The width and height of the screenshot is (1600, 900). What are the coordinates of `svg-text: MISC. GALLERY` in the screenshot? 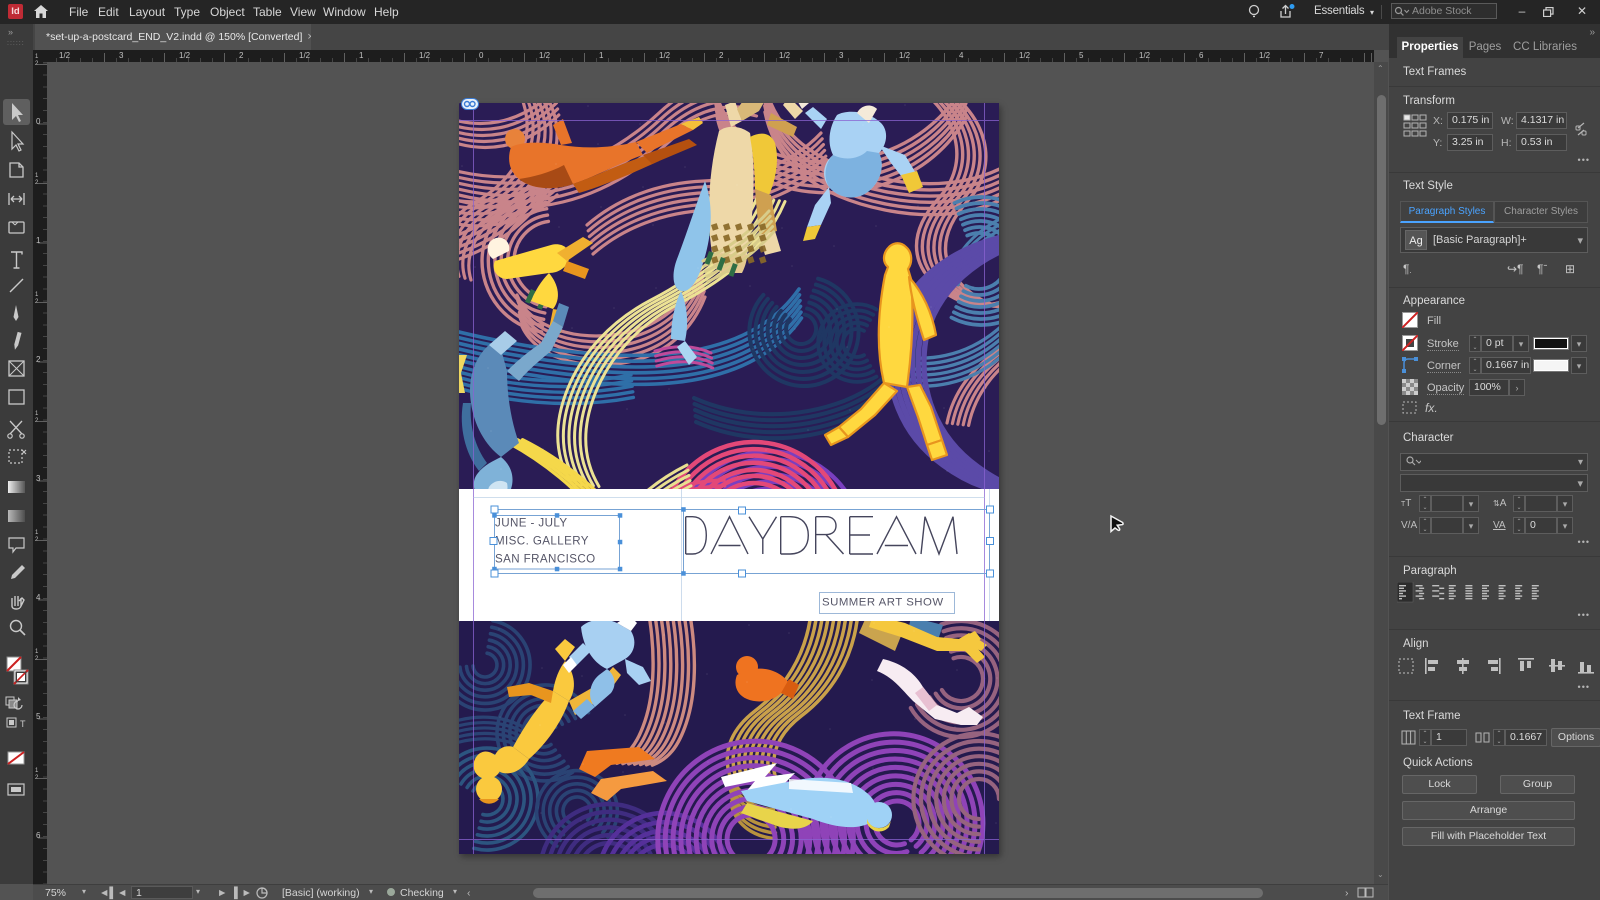 It's located at (542, 541).